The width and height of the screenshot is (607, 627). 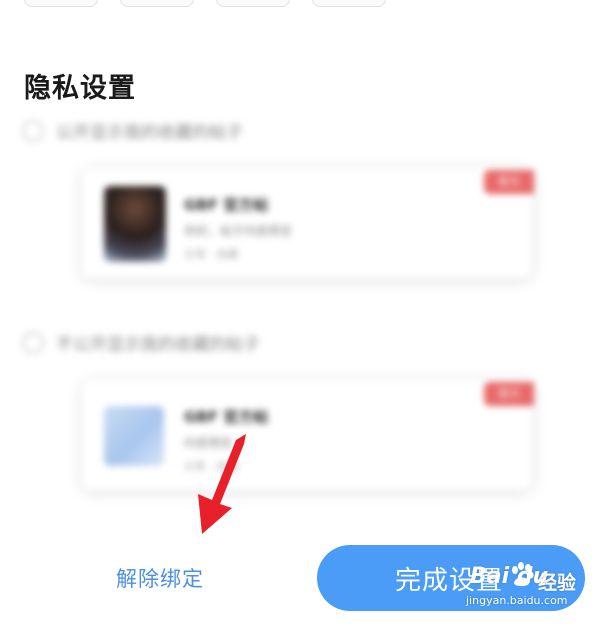 What do you see at coordinates (205, 3) in the screenshot?
I see `top-tab-row` at bounding box center [205, 3].